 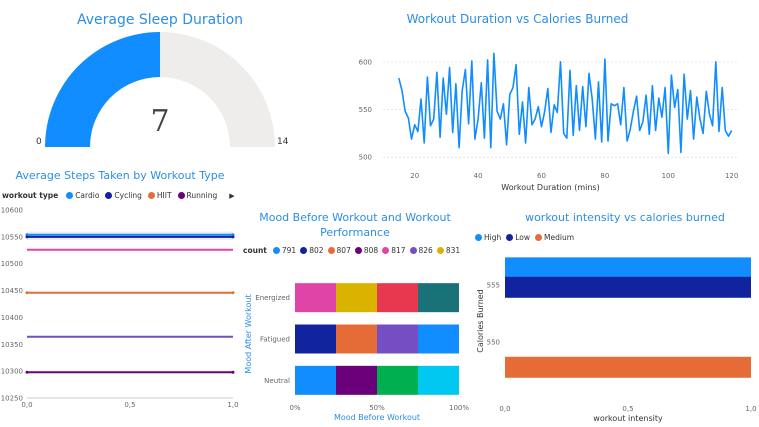 I want to click on line-y-tick: 550, so click(x=365, y=110).